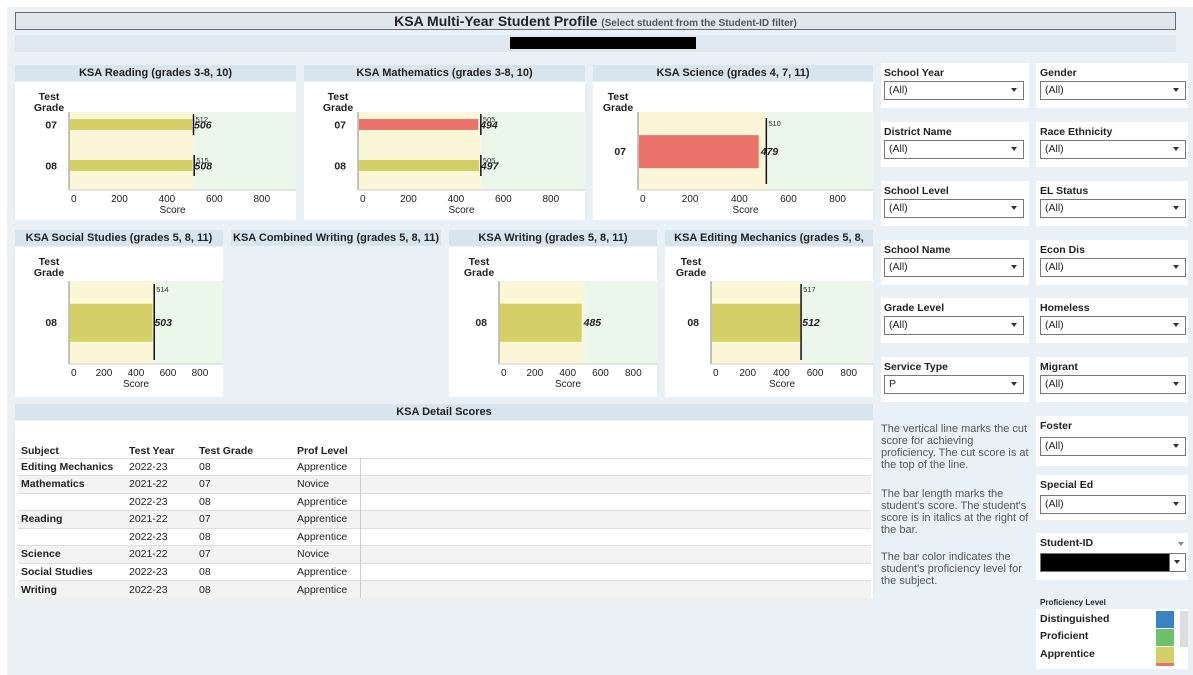 This screenshot has width=1193, height=675. What do you see at coordinates (1181, 544) in the screenshot?
I see `filter-menu-icon` at bounding box center [1181, 544].